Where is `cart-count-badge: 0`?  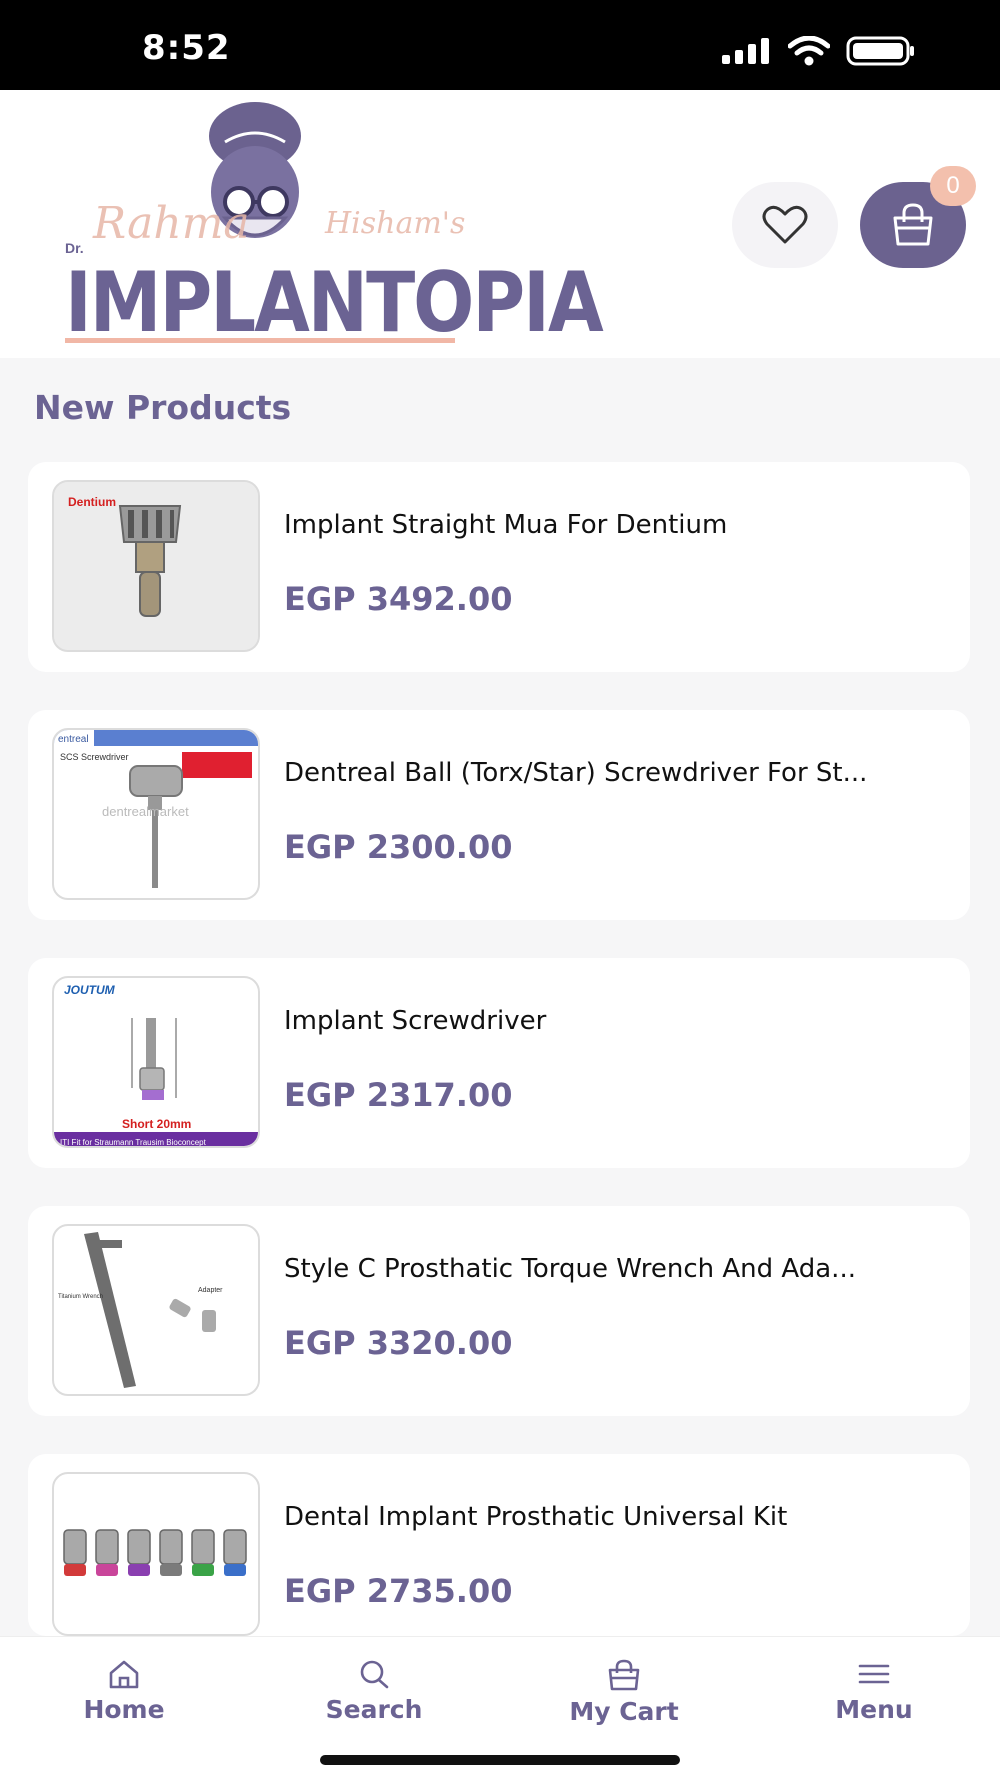 cart-count-badge: 0 is located at coordinates (953, 186).